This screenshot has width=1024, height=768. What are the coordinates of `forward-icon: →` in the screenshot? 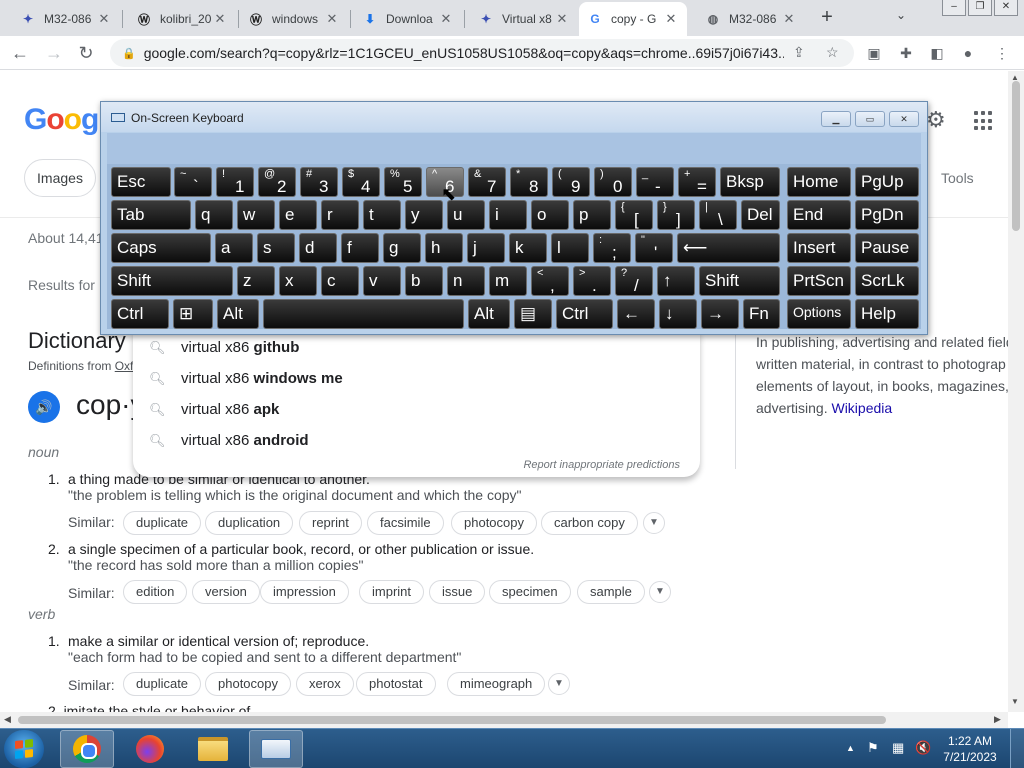 It's located at (54, 53).